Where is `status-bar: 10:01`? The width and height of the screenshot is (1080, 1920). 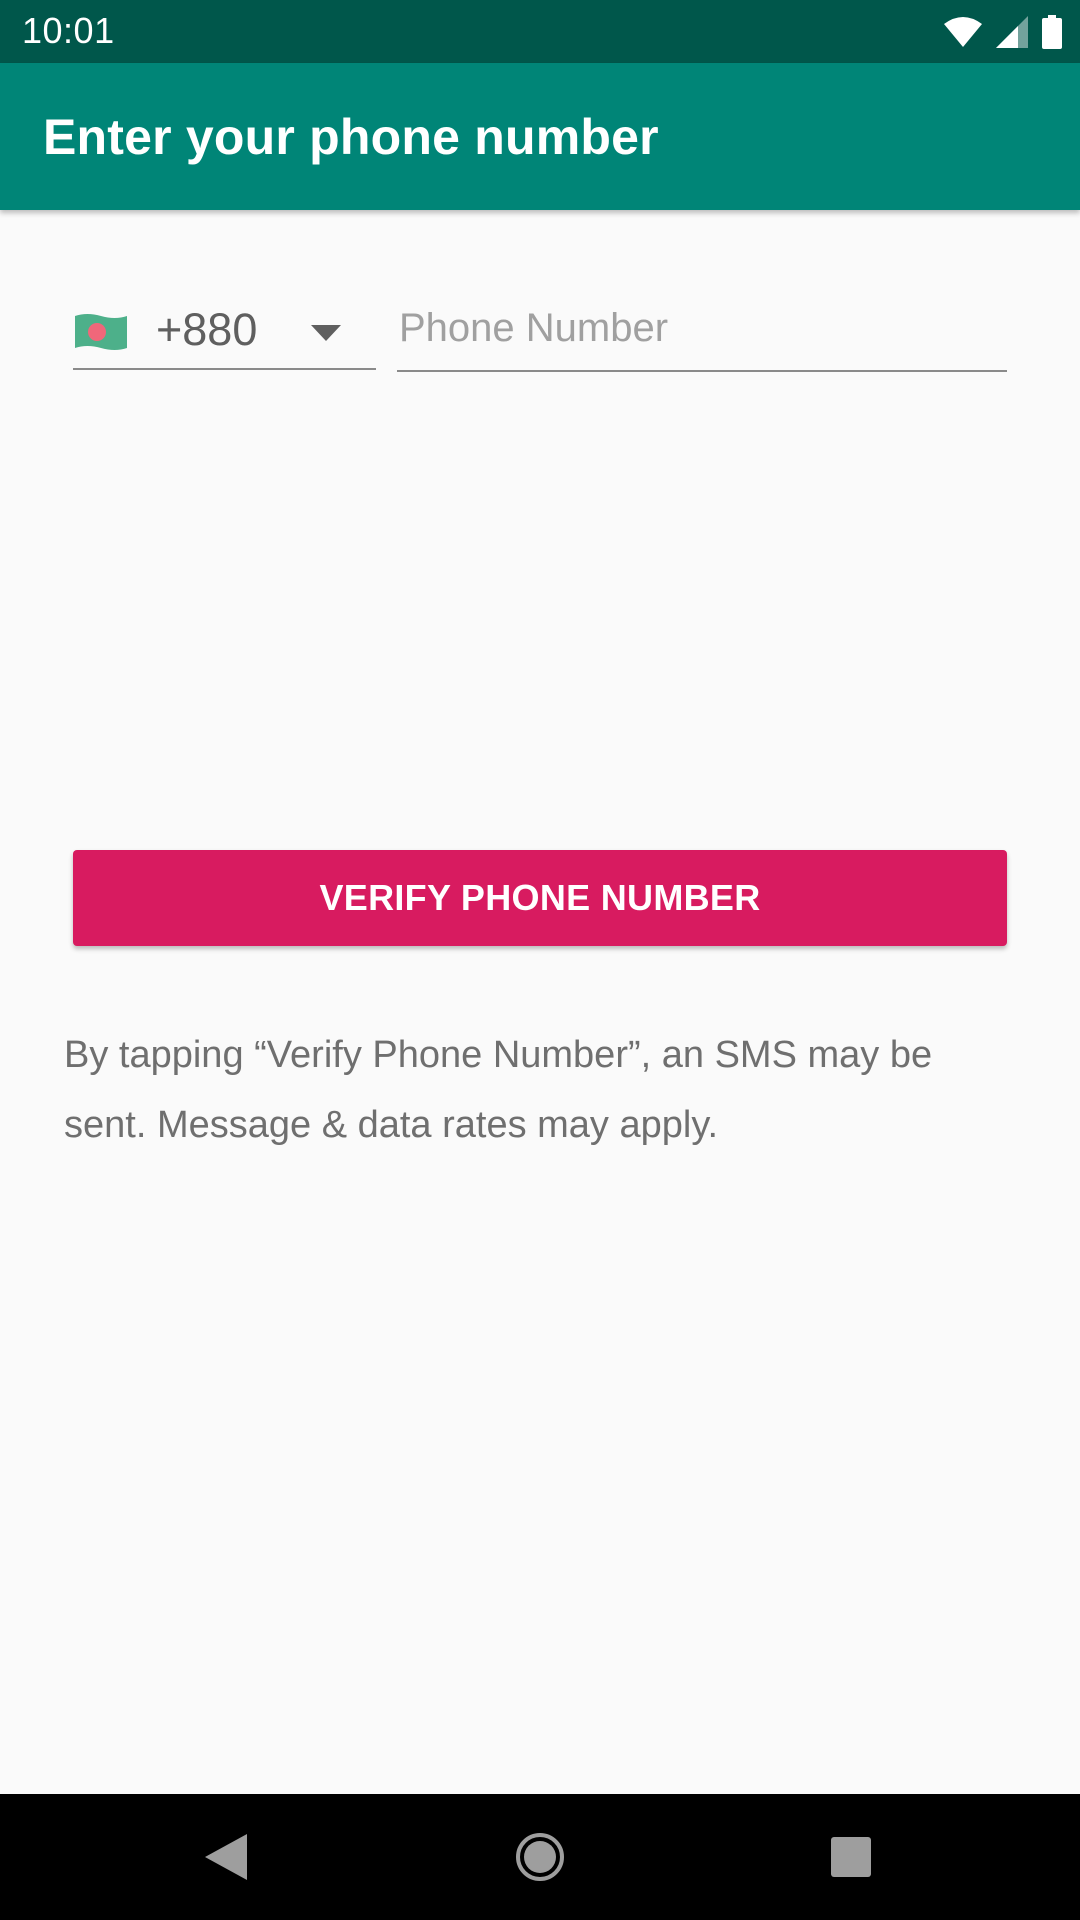
status-bar: 10:01 is located at coordinates (540, 31).